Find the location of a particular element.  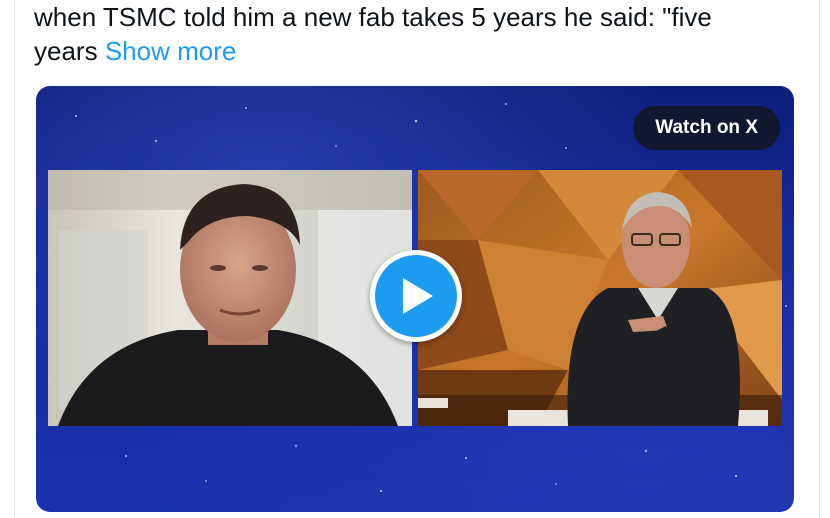

play-icon is located at coordinates (418, 296).